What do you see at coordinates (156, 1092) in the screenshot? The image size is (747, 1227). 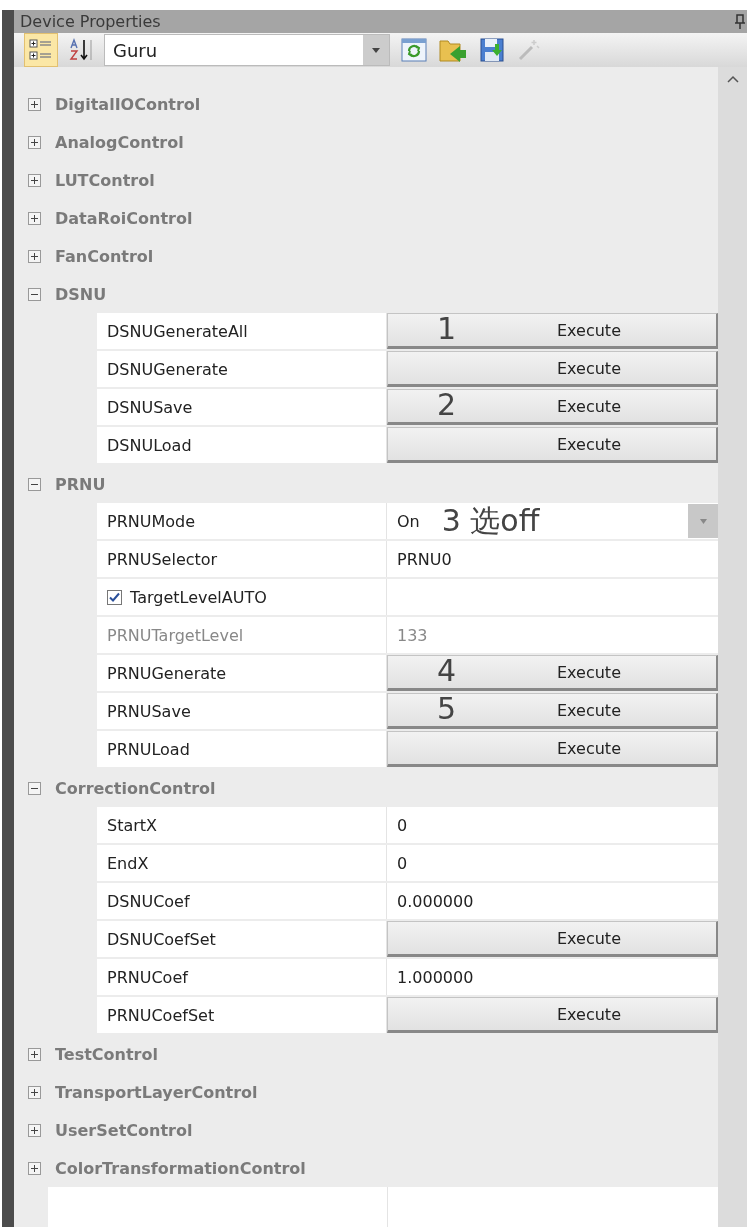 I see `category-label: TransportLayerControl` at bounding box center [156, 1092].